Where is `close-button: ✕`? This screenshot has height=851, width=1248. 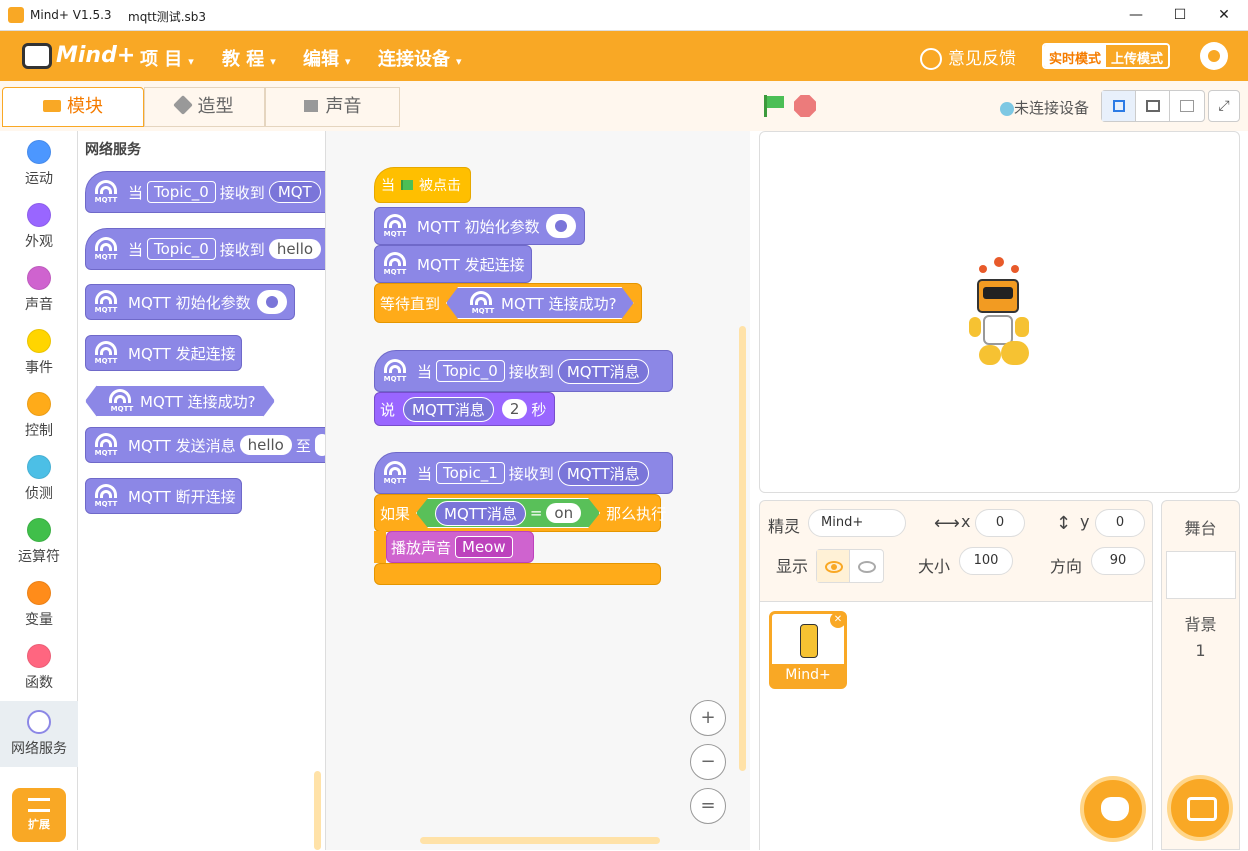 close-button: ✕ is located at coordinates (1224, 15).